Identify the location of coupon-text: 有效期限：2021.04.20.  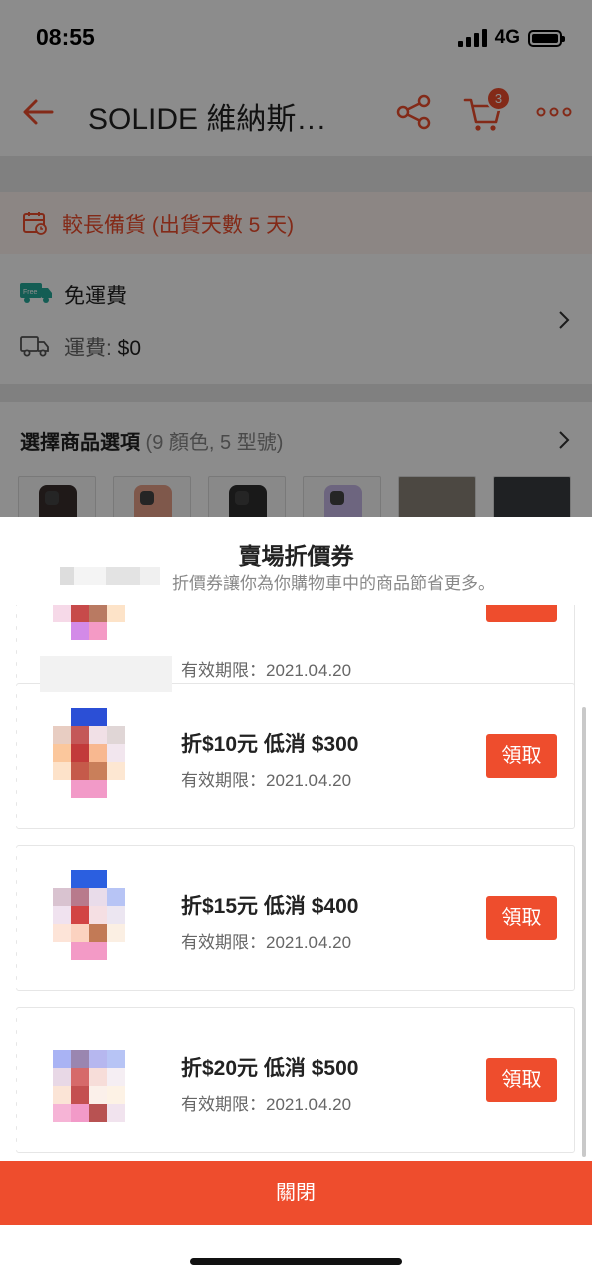
(266, 664).